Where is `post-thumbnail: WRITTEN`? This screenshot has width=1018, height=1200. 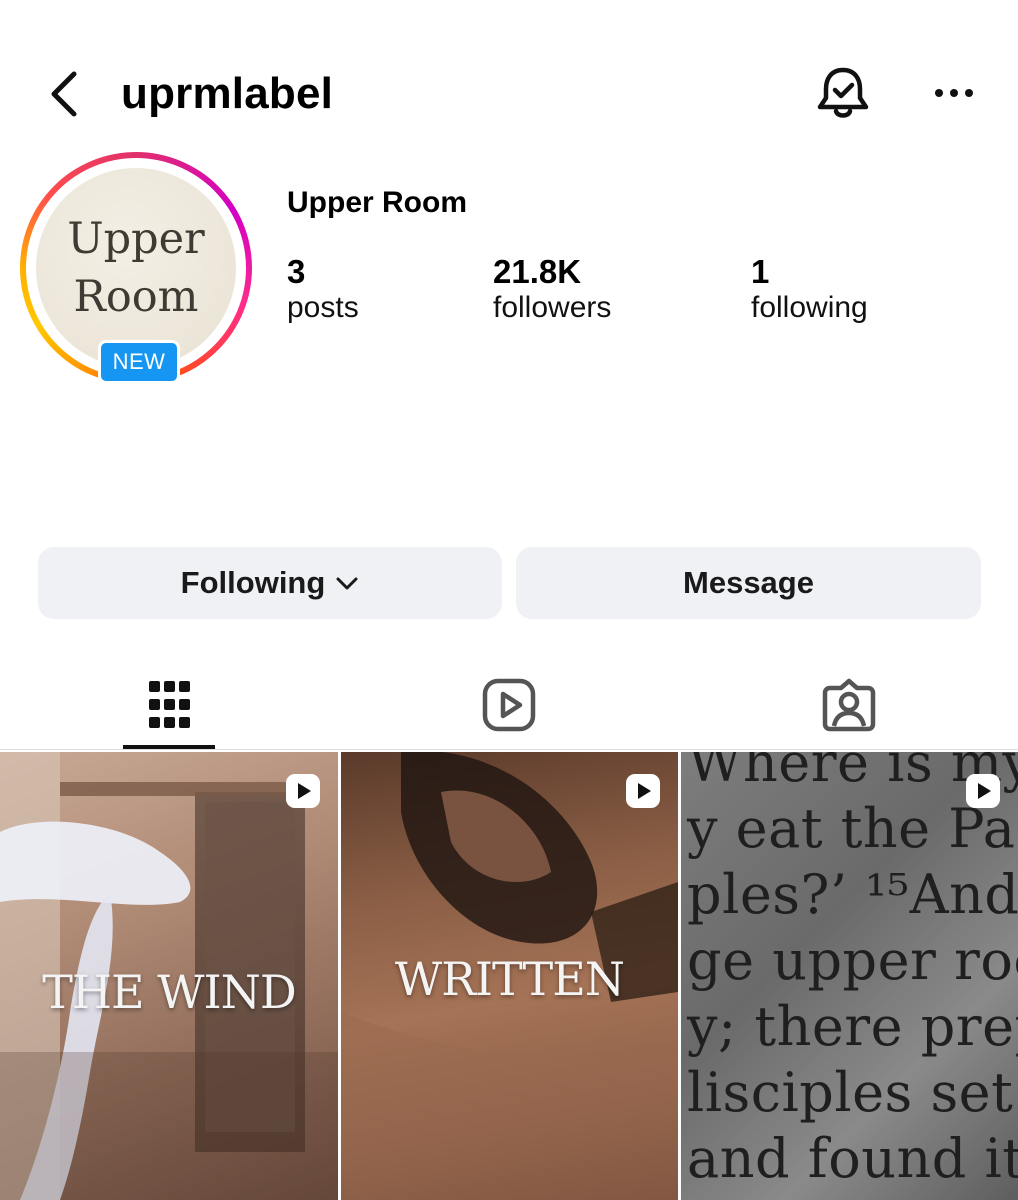 post-thumbnail: WRITTEN is located at coordinates (509, 976).